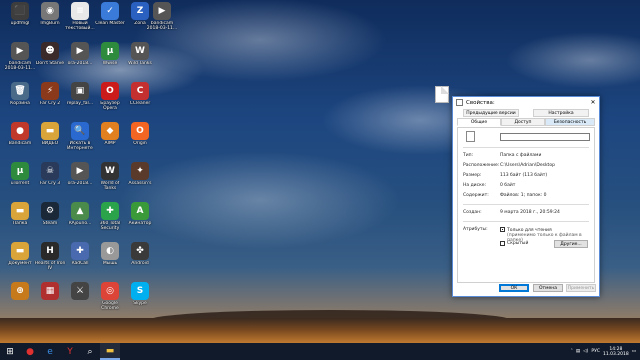 The height and width of the screenshot is (360, 640). I want to click on taskbar-items: ⊞ ● e Y ⌕ ▬, so click(60, 351).